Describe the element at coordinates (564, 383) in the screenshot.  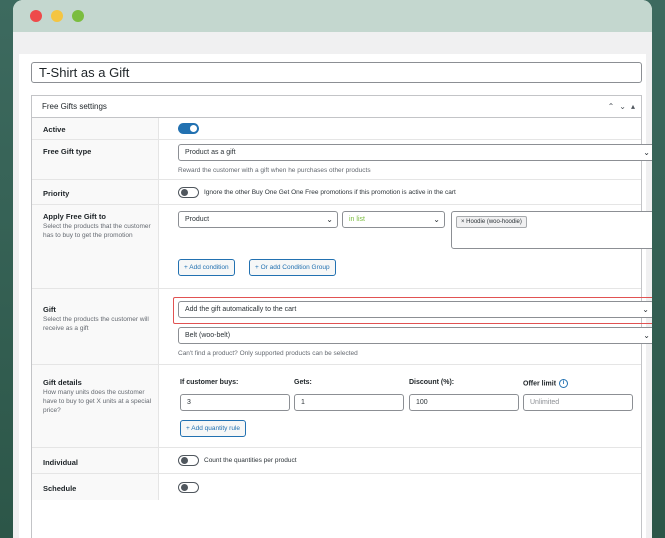
I see `info-icon: i` at that location.